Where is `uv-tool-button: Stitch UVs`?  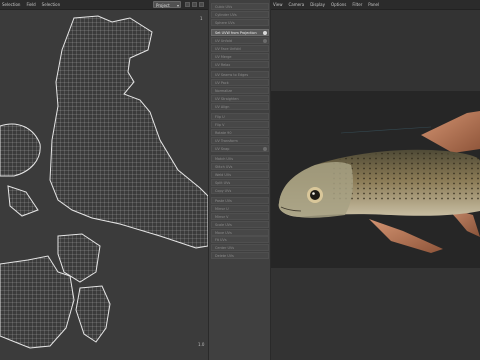 uv-tool-button: Stitch UVs is located at coordinates (240, 167).